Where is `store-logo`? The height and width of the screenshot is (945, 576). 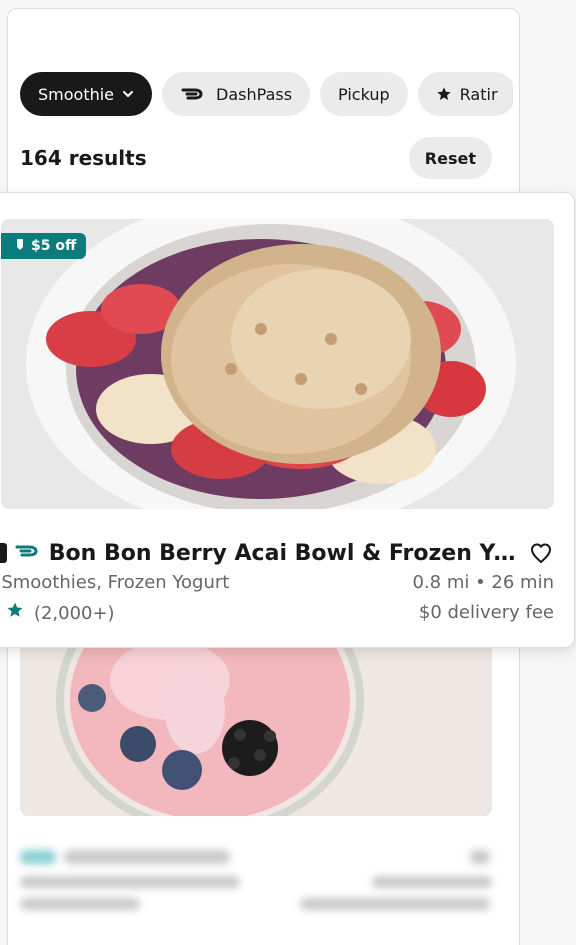
store-logo is located at coordinates (3, 553).